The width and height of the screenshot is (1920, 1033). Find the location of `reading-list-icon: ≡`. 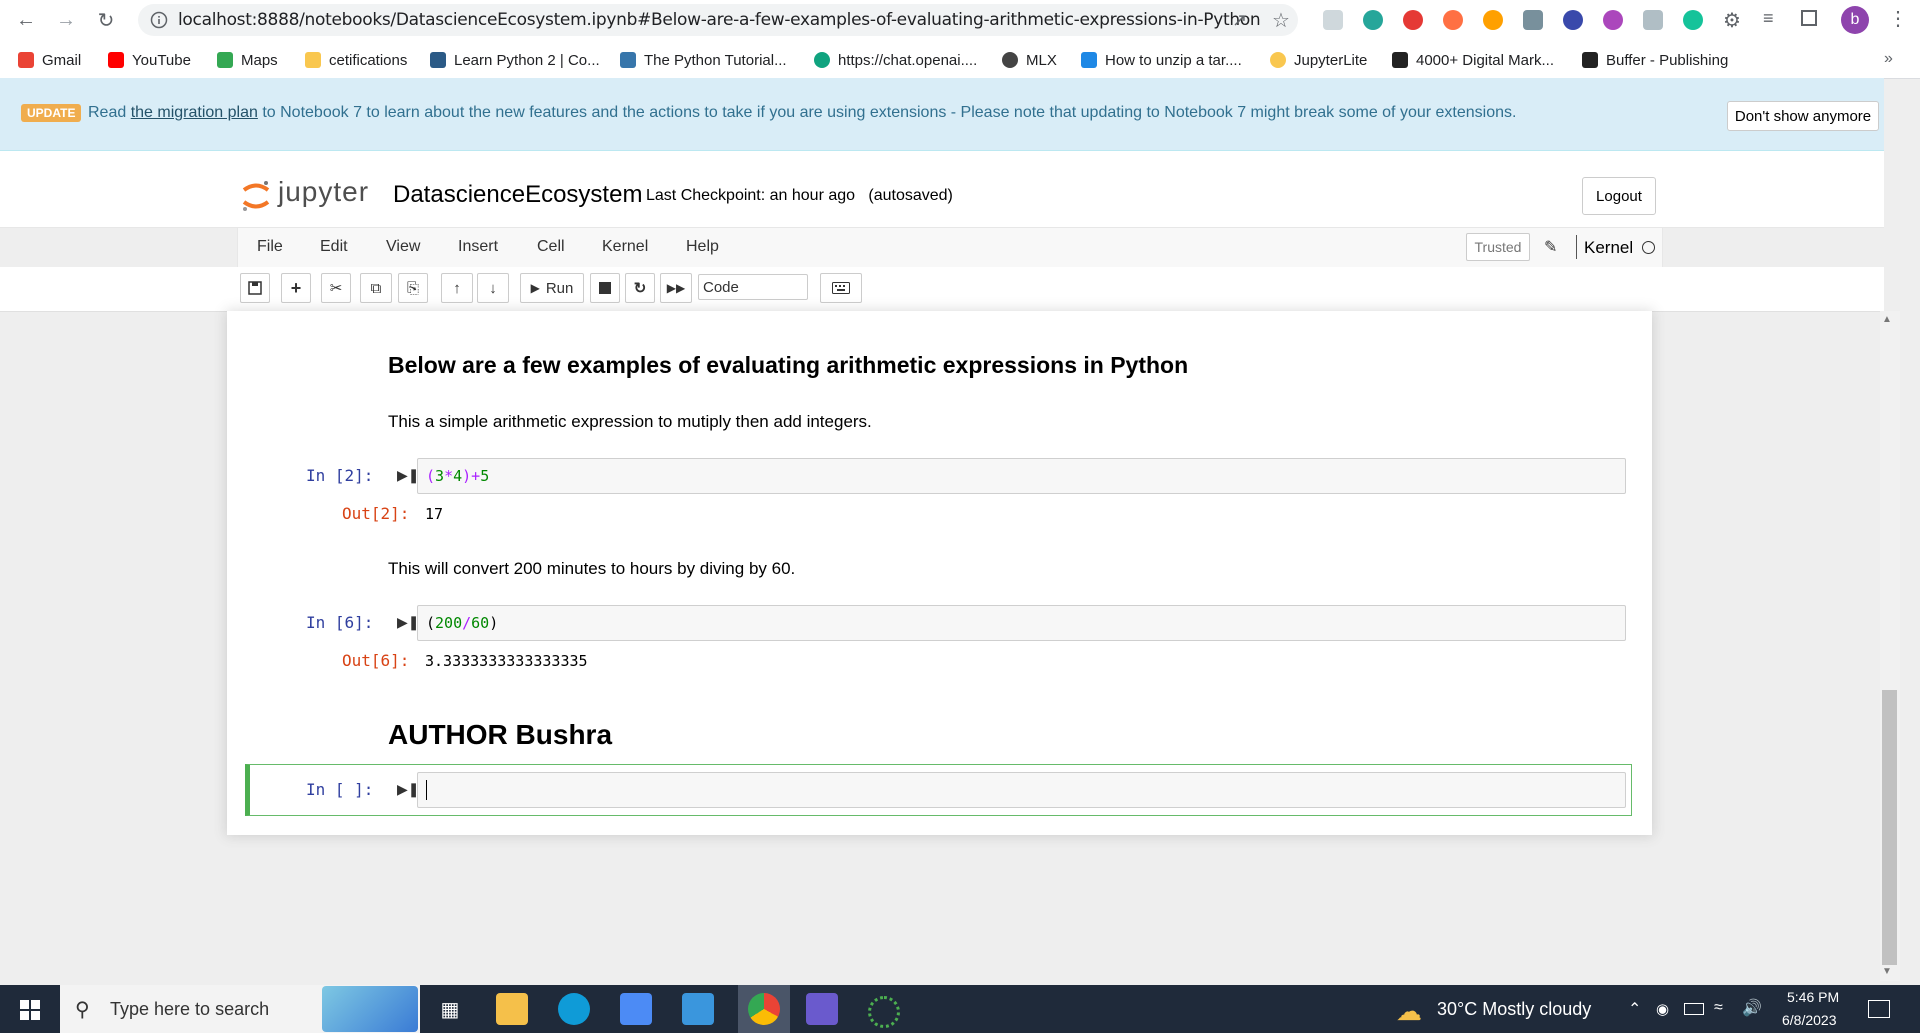

reading-list-icon: ≡ is located at coordinates (1768, 18).